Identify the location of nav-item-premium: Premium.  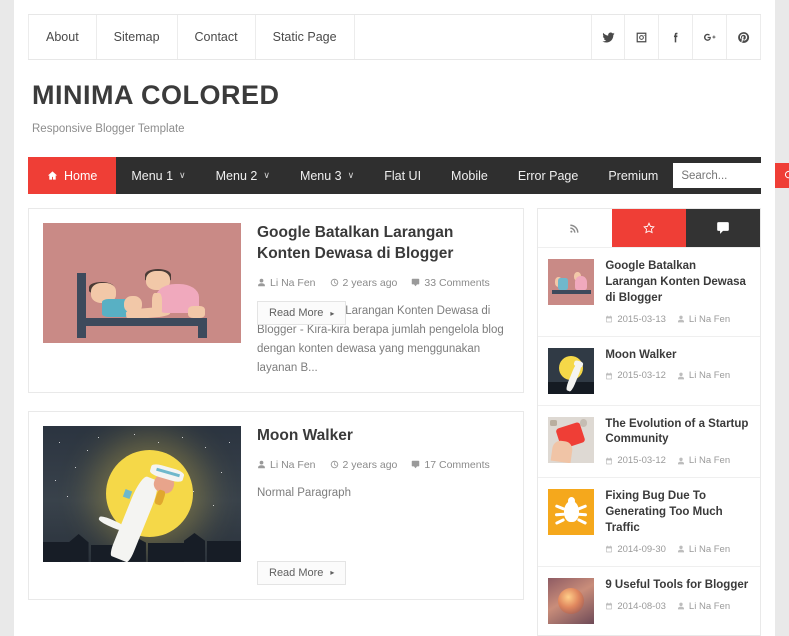
(633, 175).